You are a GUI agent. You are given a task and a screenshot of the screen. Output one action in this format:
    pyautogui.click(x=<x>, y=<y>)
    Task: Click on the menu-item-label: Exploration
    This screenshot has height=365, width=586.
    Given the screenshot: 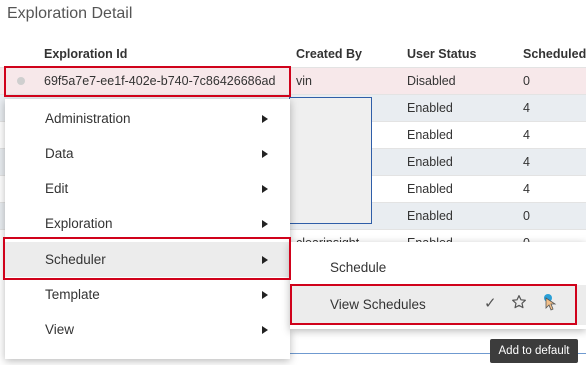 What is the action you would take?
    pyautogui.click(x=79, y=223)
    